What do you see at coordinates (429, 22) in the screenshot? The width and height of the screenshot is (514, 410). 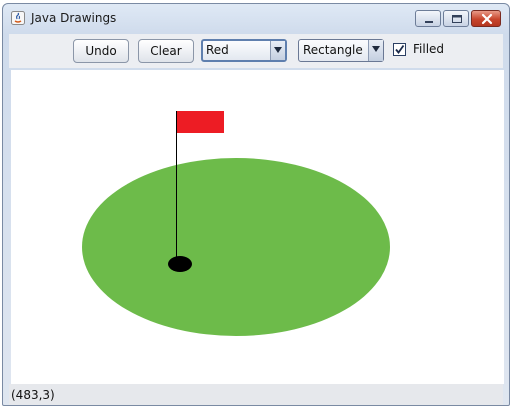 I see `minimize-icon` at bounding box center [429, 22].